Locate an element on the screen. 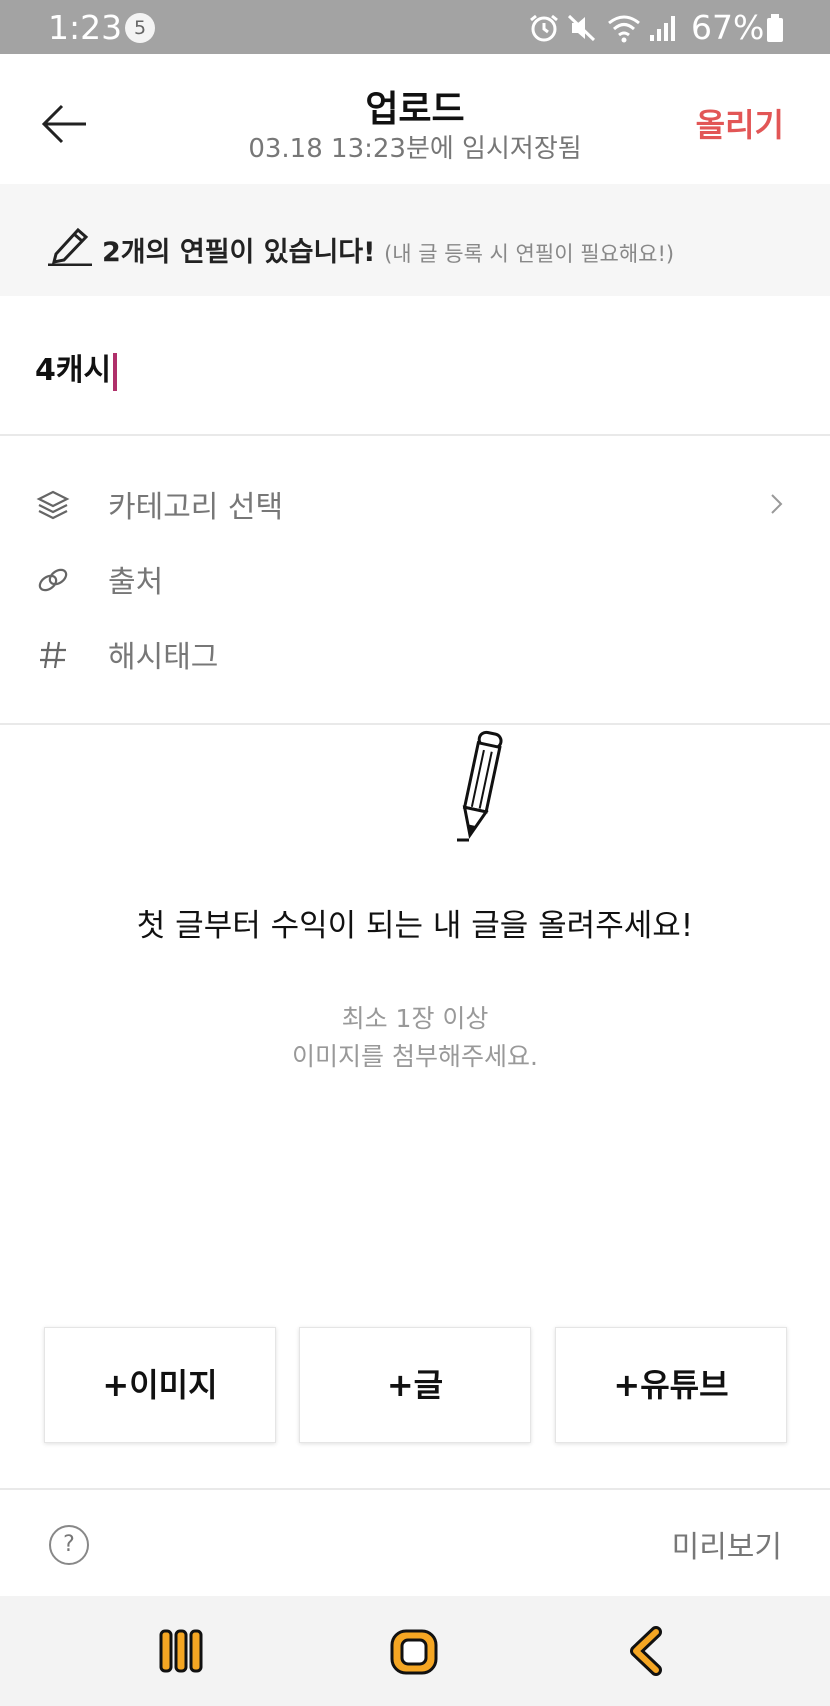 The height and width of the screenshot is (1706, 830). mute-icon is located at coordinates (581, 28).